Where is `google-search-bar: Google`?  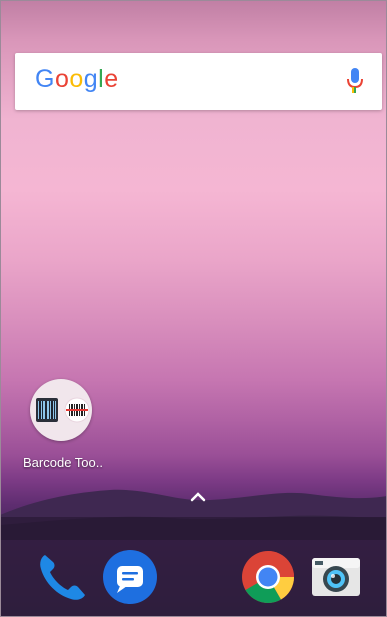
google-search-bar: Google is located at coordinates (198, 81).